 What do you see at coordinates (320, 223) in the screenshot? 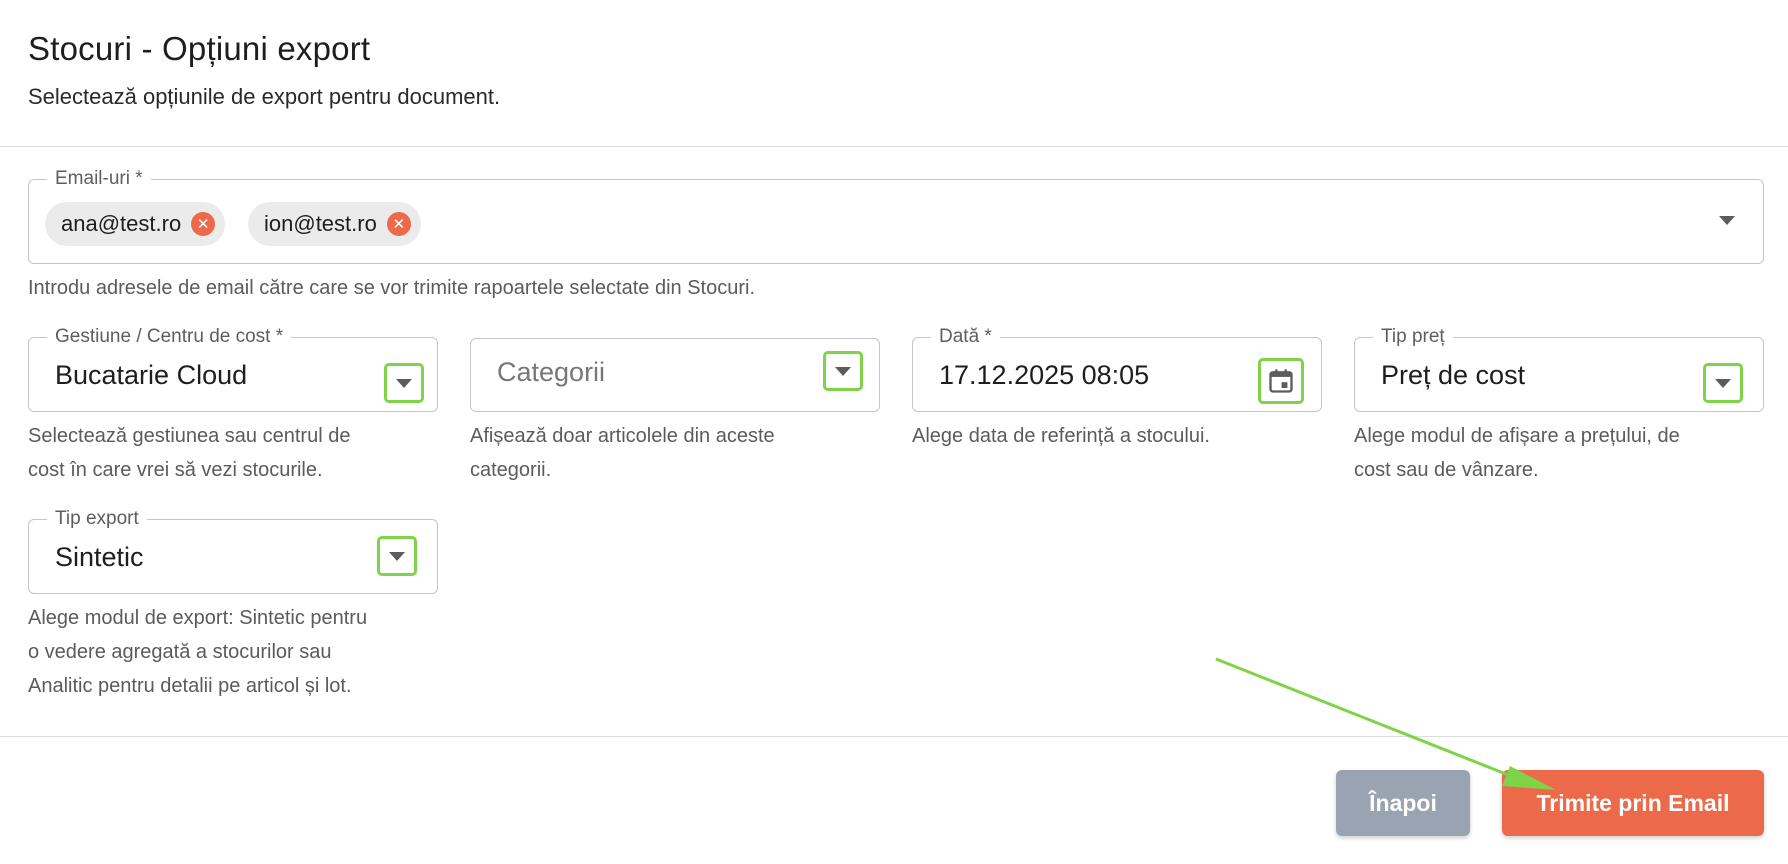
I see `email-chip-label: ion@test.ro` at bounding box center [320, 223].